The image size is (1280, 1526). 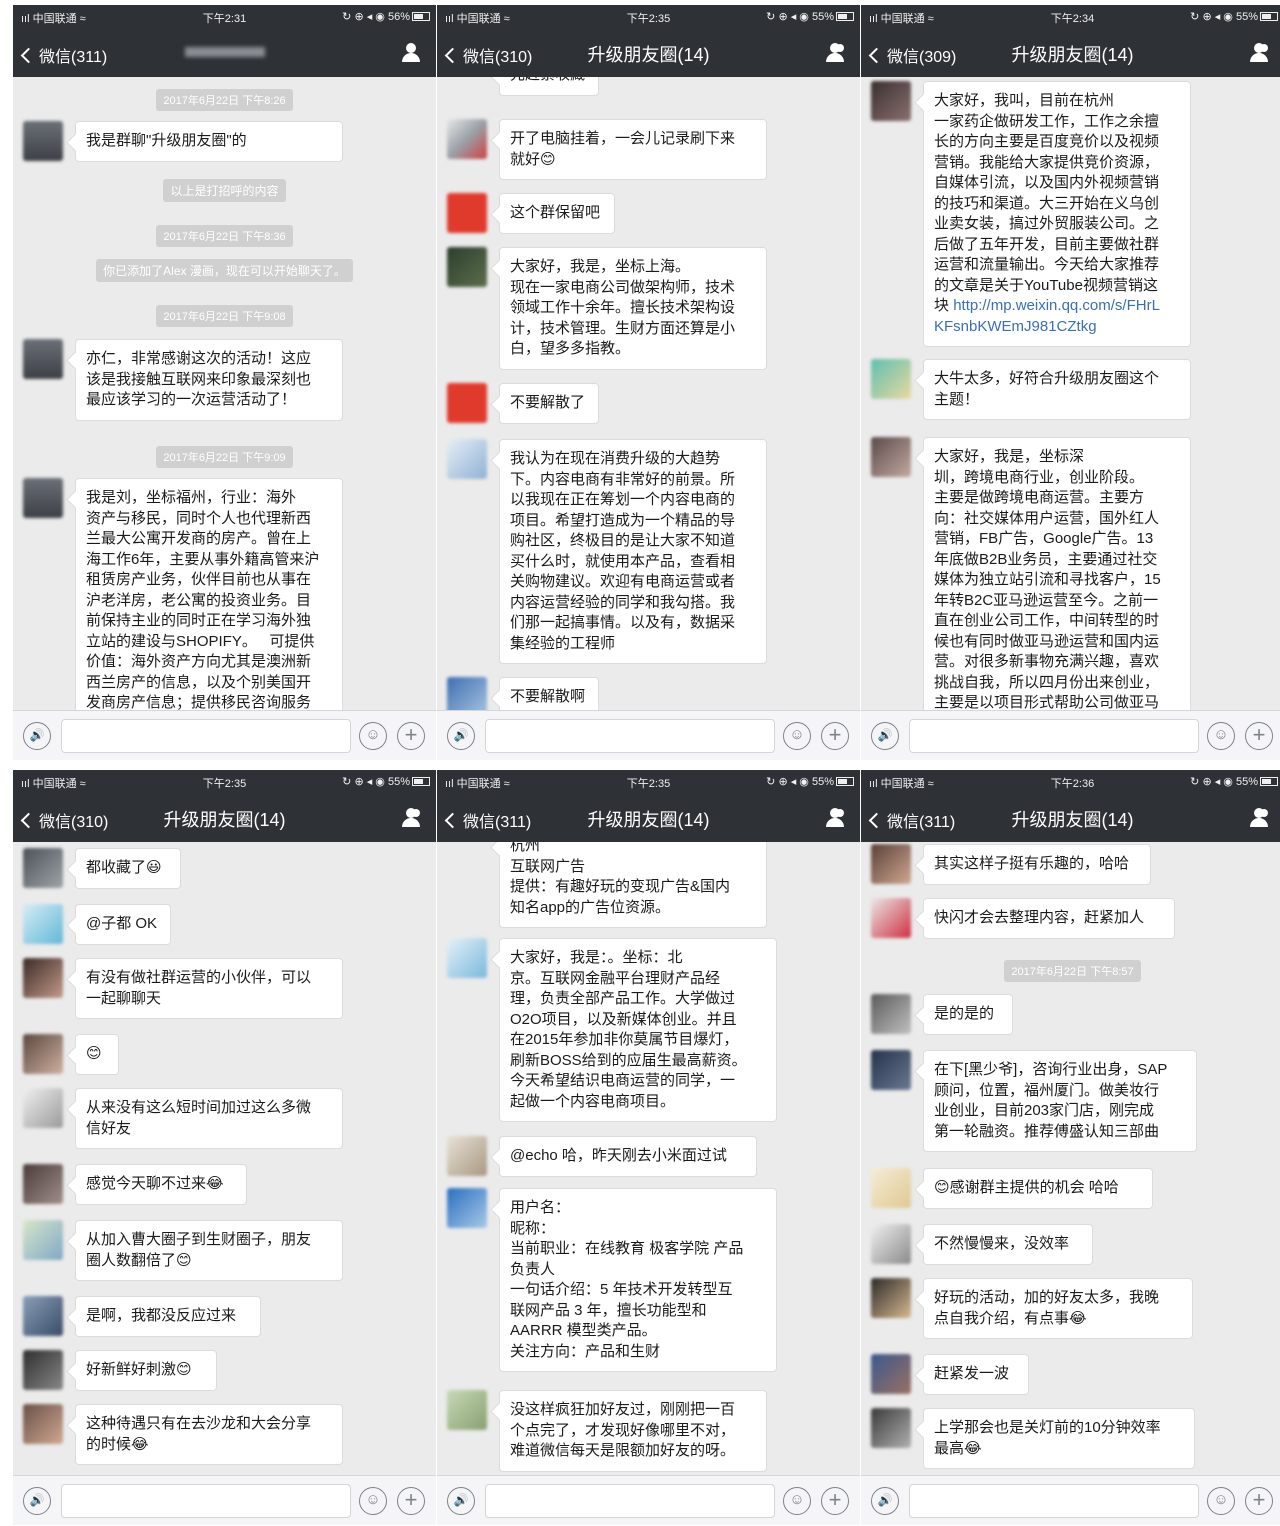 I want to click on message-bubble: 不要解散啊, so click(x=549, y=693).